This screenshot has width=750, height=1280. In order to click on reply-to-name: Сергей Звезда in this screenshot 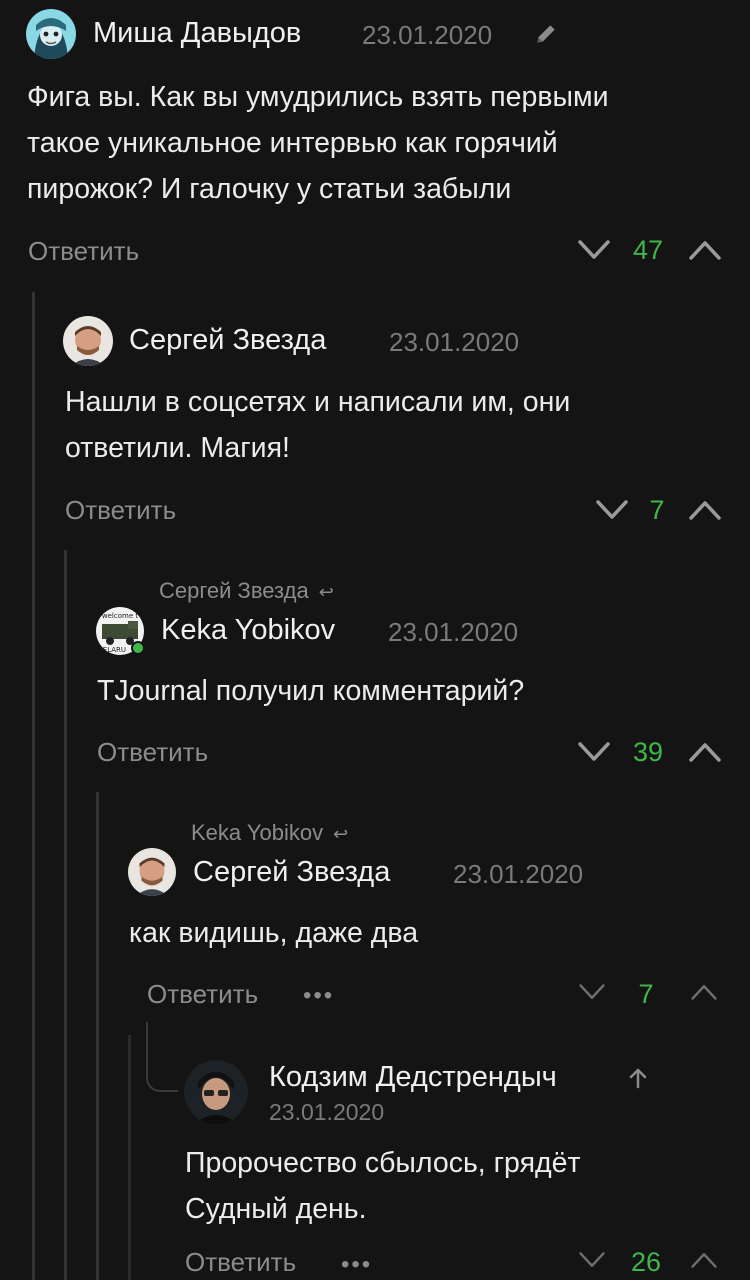, I will do `click(234, 590)`.